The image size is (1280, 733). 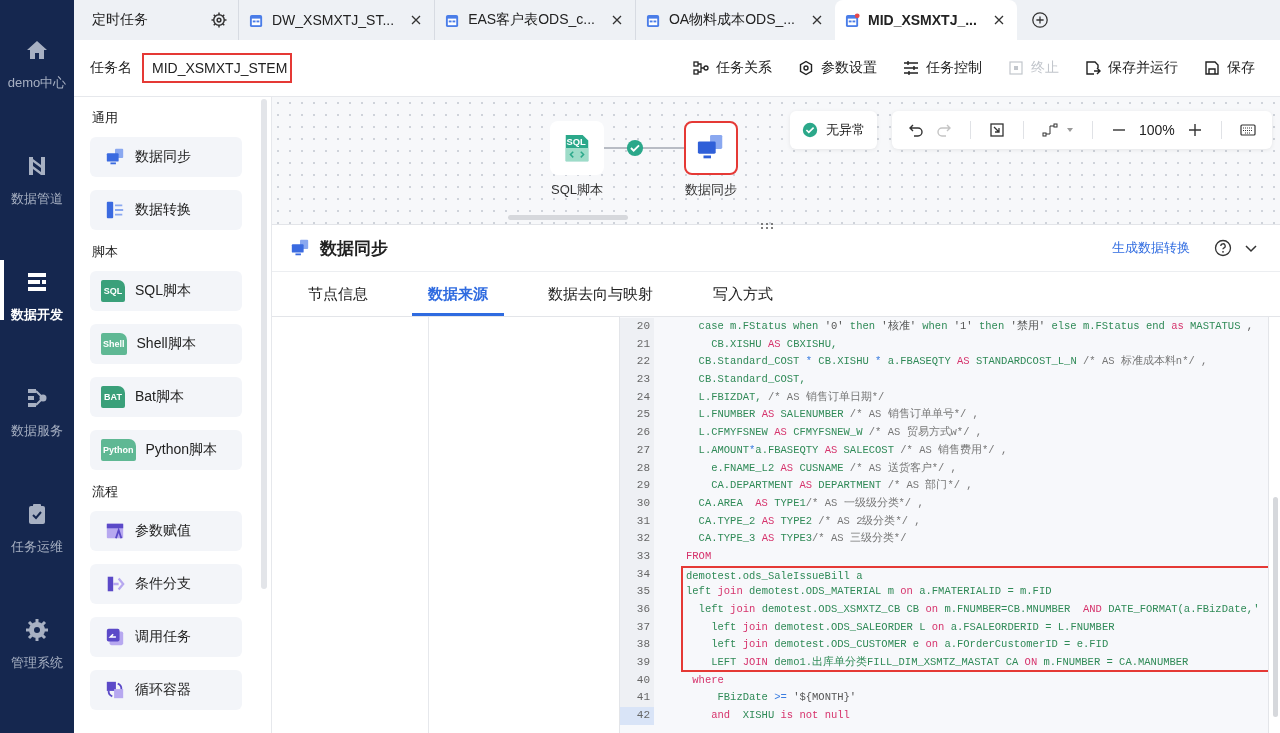 I want to click on sliders-icon, so click(x=911, y=68).